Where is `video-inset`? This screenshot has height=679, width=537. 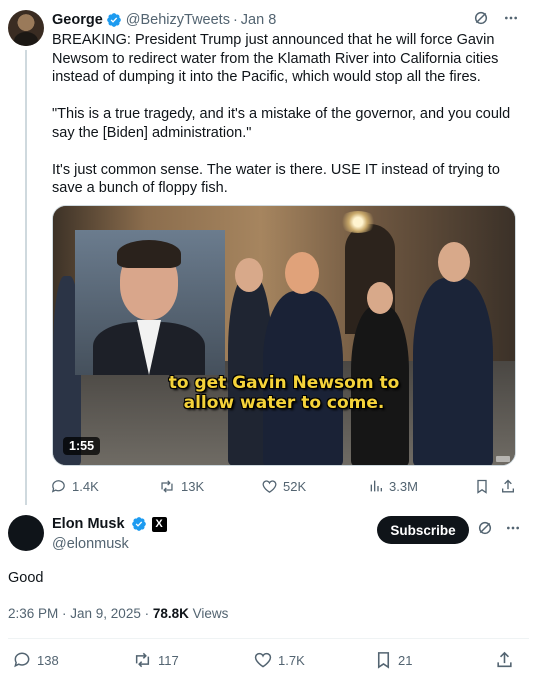
video-inset is located at coordinates (150, 302).